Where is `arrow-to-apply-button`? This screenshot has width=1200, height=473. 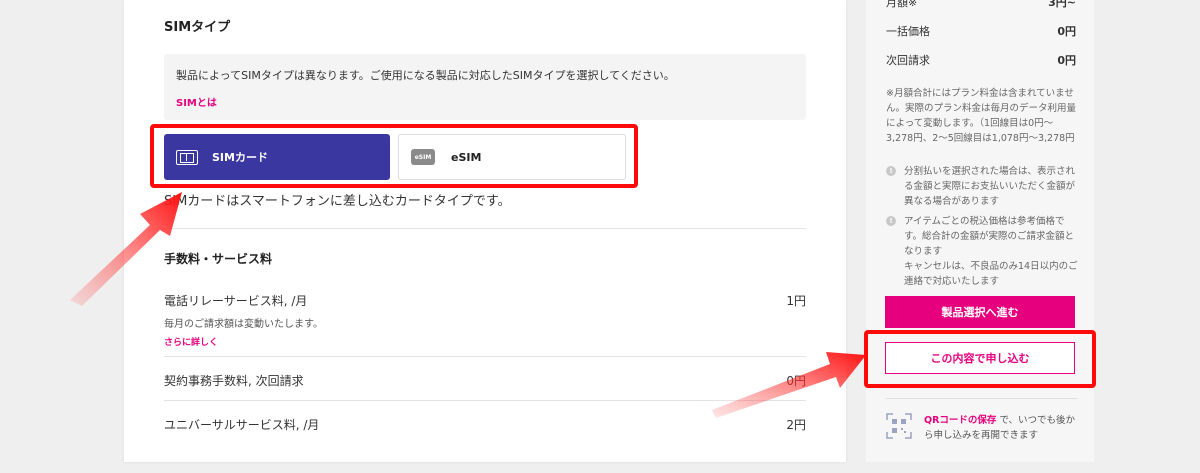 arrow-to-apply-button is located at coordinates (789, 385).